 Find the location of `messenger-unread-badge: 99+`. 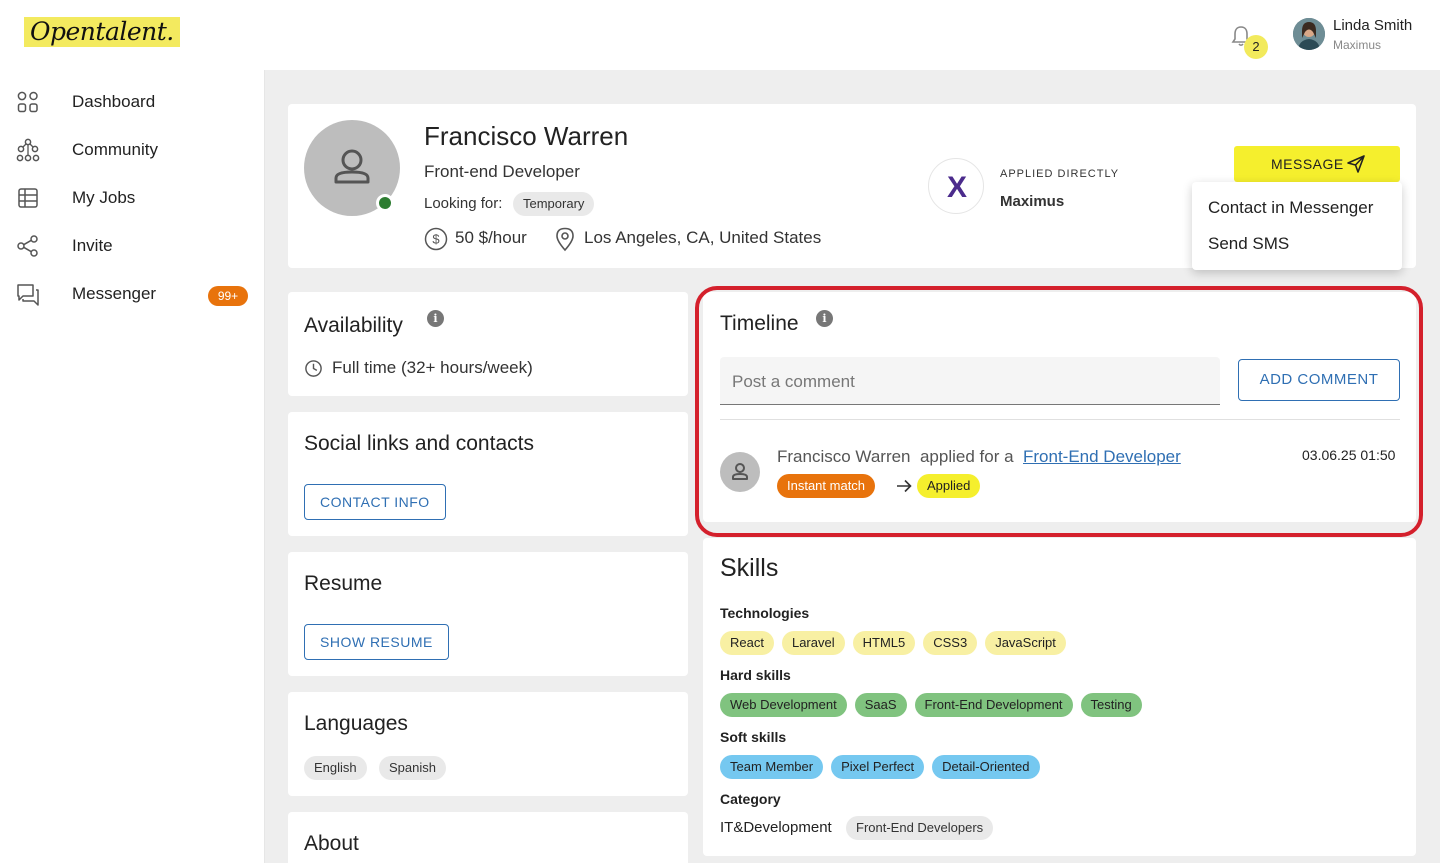

messenger-unread-badge: 99+ is located at coordinates (228, 296).